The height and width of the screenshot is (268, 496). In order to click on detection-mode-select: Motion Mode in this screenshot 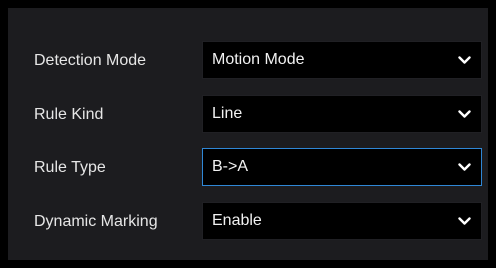, I will do `click(342, 60)`.